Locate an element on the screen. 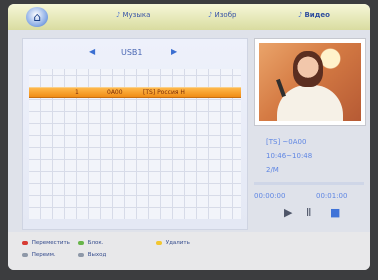 The width and height of the screenshot is (378, 280). video-preview is located at coordinates (310, 82).